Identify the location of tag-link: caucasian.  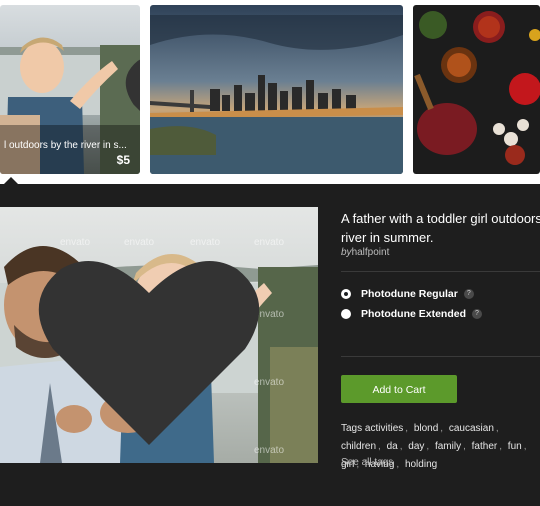
(471, 428).